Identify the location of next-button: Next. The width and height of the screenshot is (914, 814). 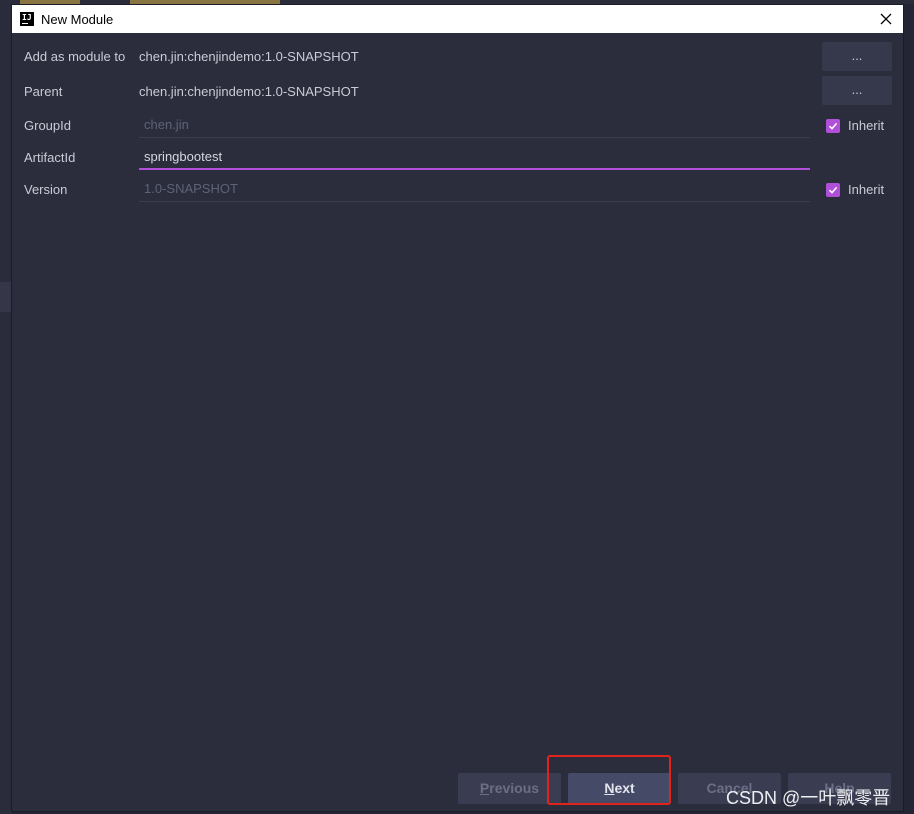
(619, 788).